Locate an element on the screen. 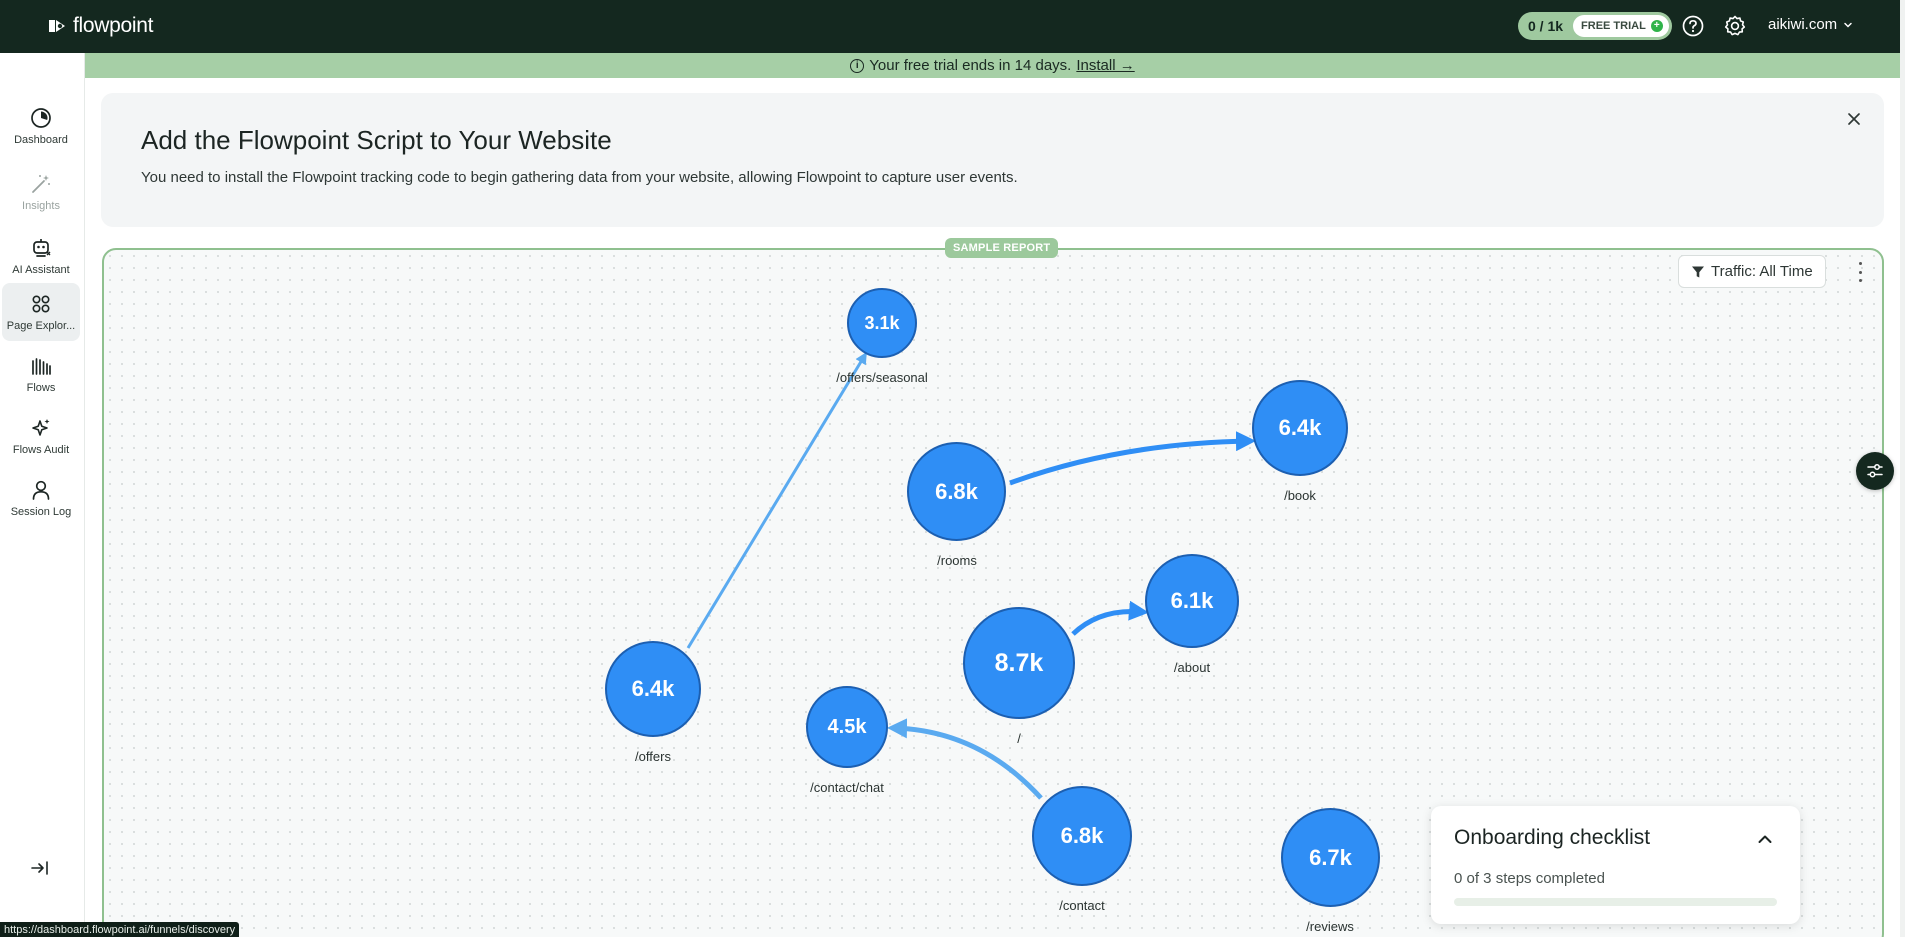 This screenshot has width=1905, height=937. sidebar-item-dashboard: Dashboard is located at coordinates (41, 126).